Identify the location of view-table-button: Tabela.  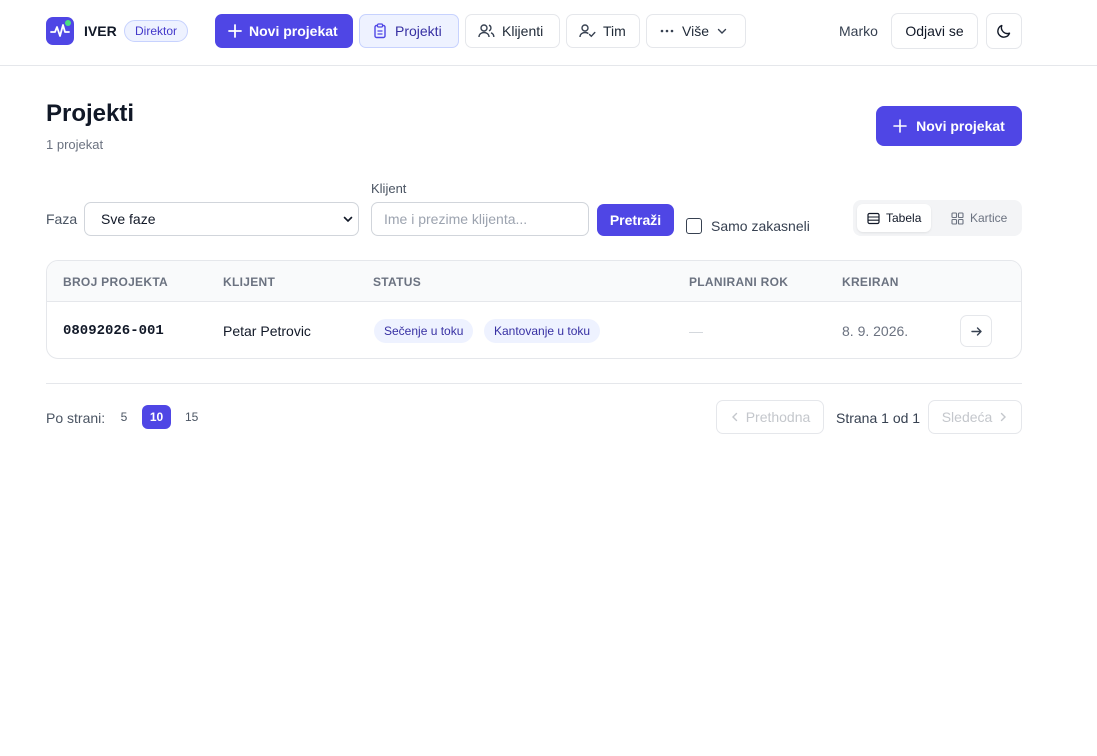
(894, 218).